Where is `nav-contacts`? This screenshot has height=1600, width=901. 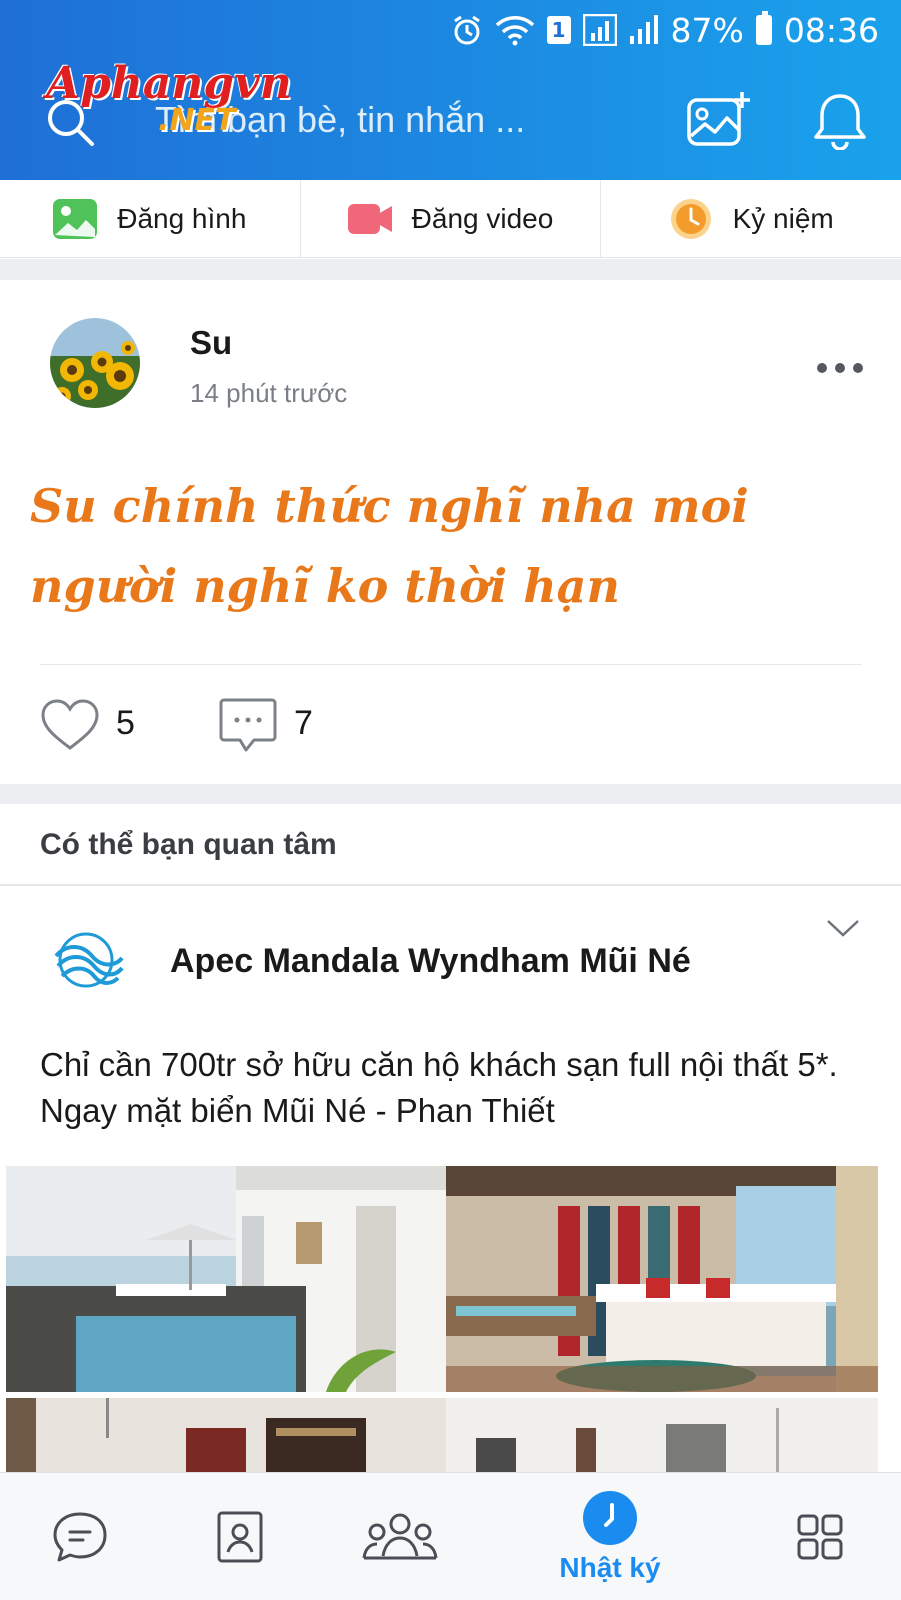 nav-contacts is located at coordinates (240, 1536).